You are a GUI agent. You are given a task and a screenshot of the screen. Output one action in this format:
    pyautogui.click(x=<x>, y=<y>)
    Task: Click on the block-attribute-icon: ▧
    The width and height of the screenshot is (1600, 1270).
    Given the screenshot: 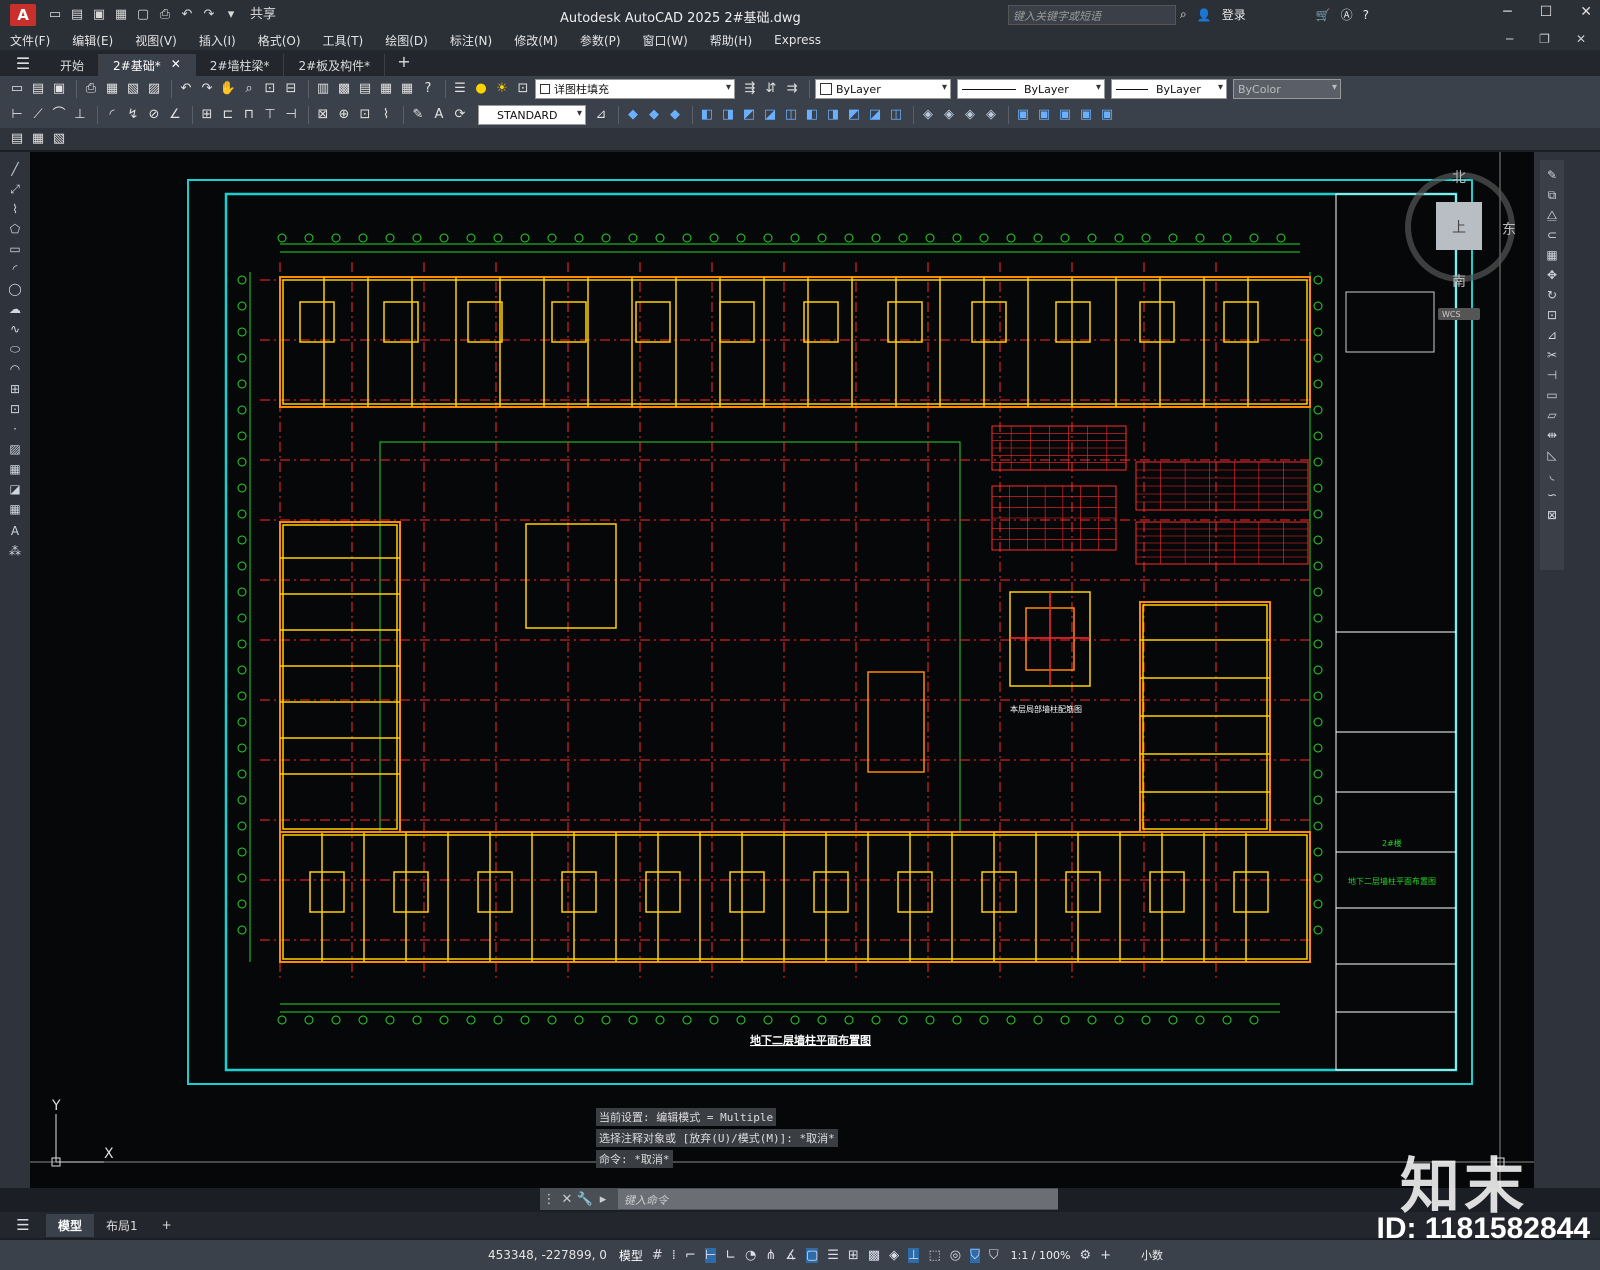 What is the action you would take?
    pyautogui.click(x=59, y=139)
    